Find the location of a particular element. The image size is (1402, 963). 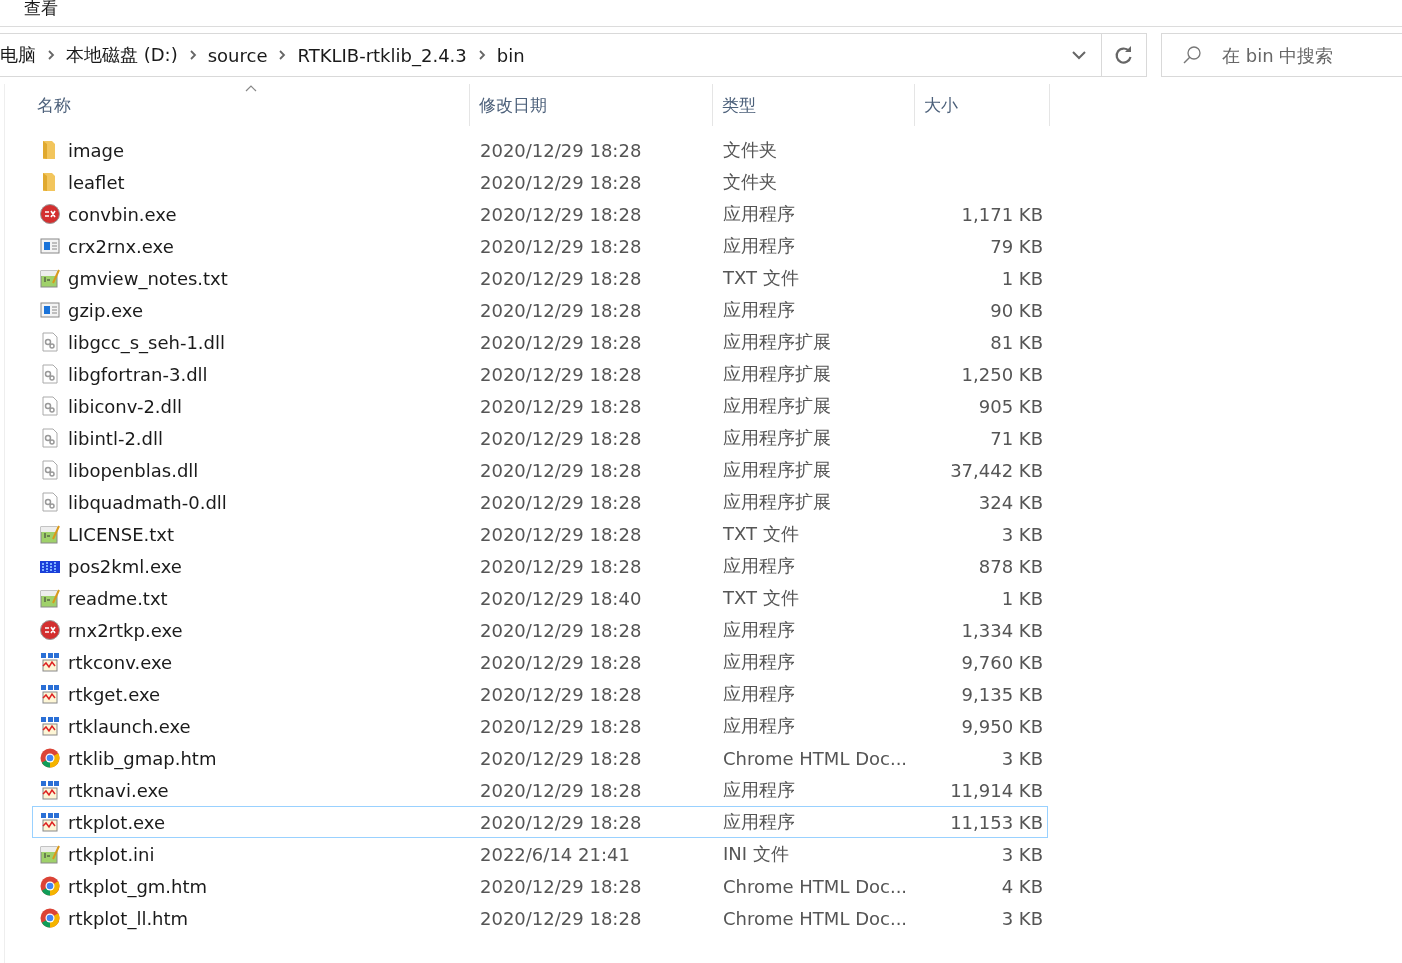

file-name: rtklaunch.exe is located at coordinates (129, 726).